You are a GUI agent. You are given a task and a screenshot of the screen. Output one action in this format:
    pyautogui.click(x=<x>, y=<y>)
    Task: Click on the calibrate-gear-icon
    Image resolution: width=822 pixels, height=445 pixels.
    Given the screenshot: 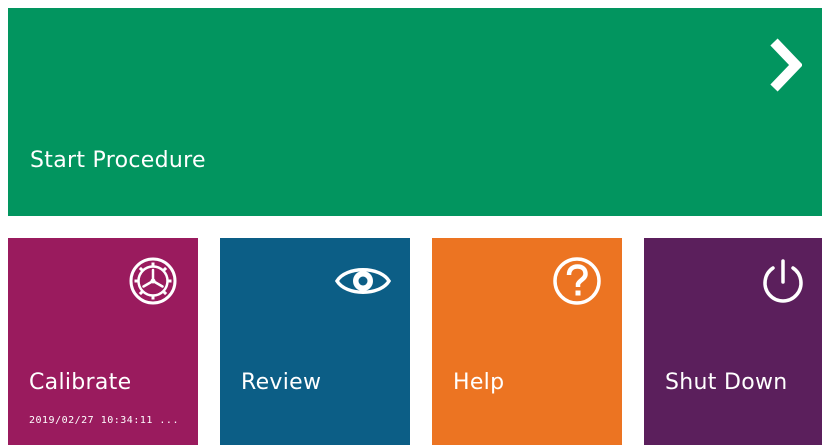 What is the action you would take?
    pyautogui.click(x=153, y=281)
    